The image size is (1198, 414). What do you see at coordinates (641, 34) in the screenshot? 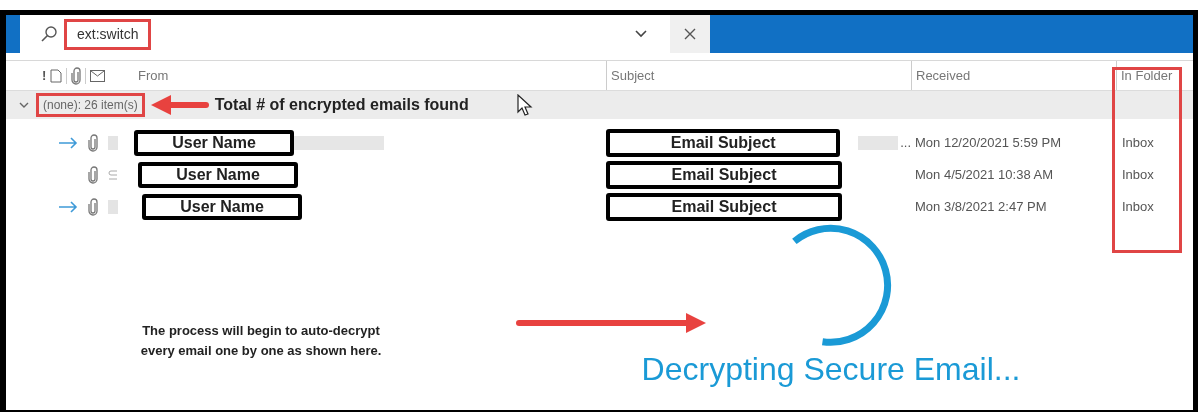
I see `chevron-down-icon` at bounding box center [641, 34].